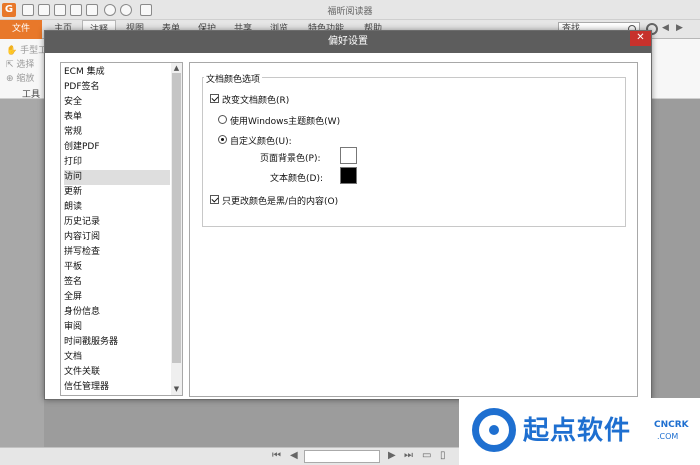  What do you see at coordinates (494, 430) in the screenshot?
I see `brand-logo-icon` at bounding box center [494, 430].